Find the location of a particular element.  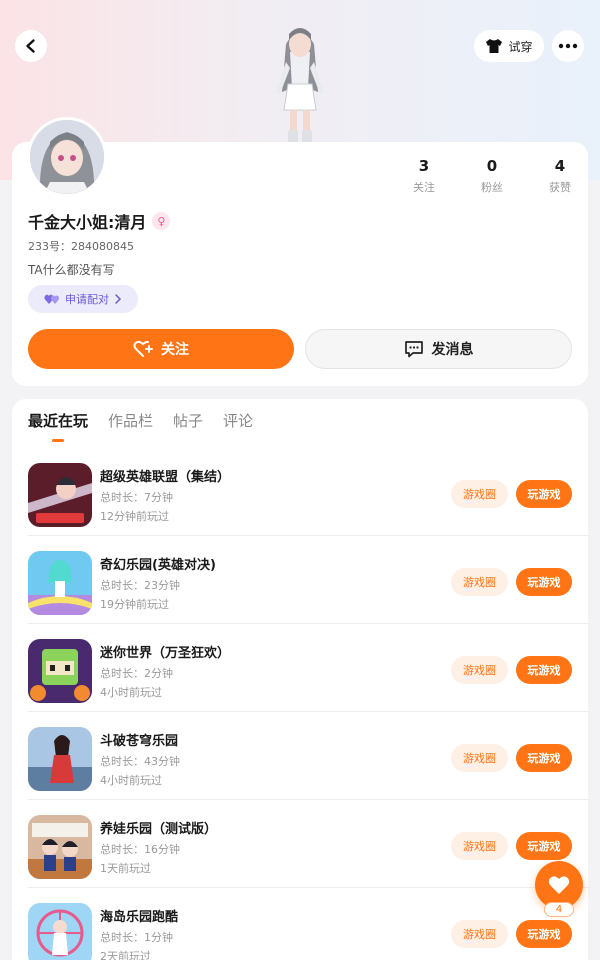

double-heart-icon is located at coordinates (52, 299).